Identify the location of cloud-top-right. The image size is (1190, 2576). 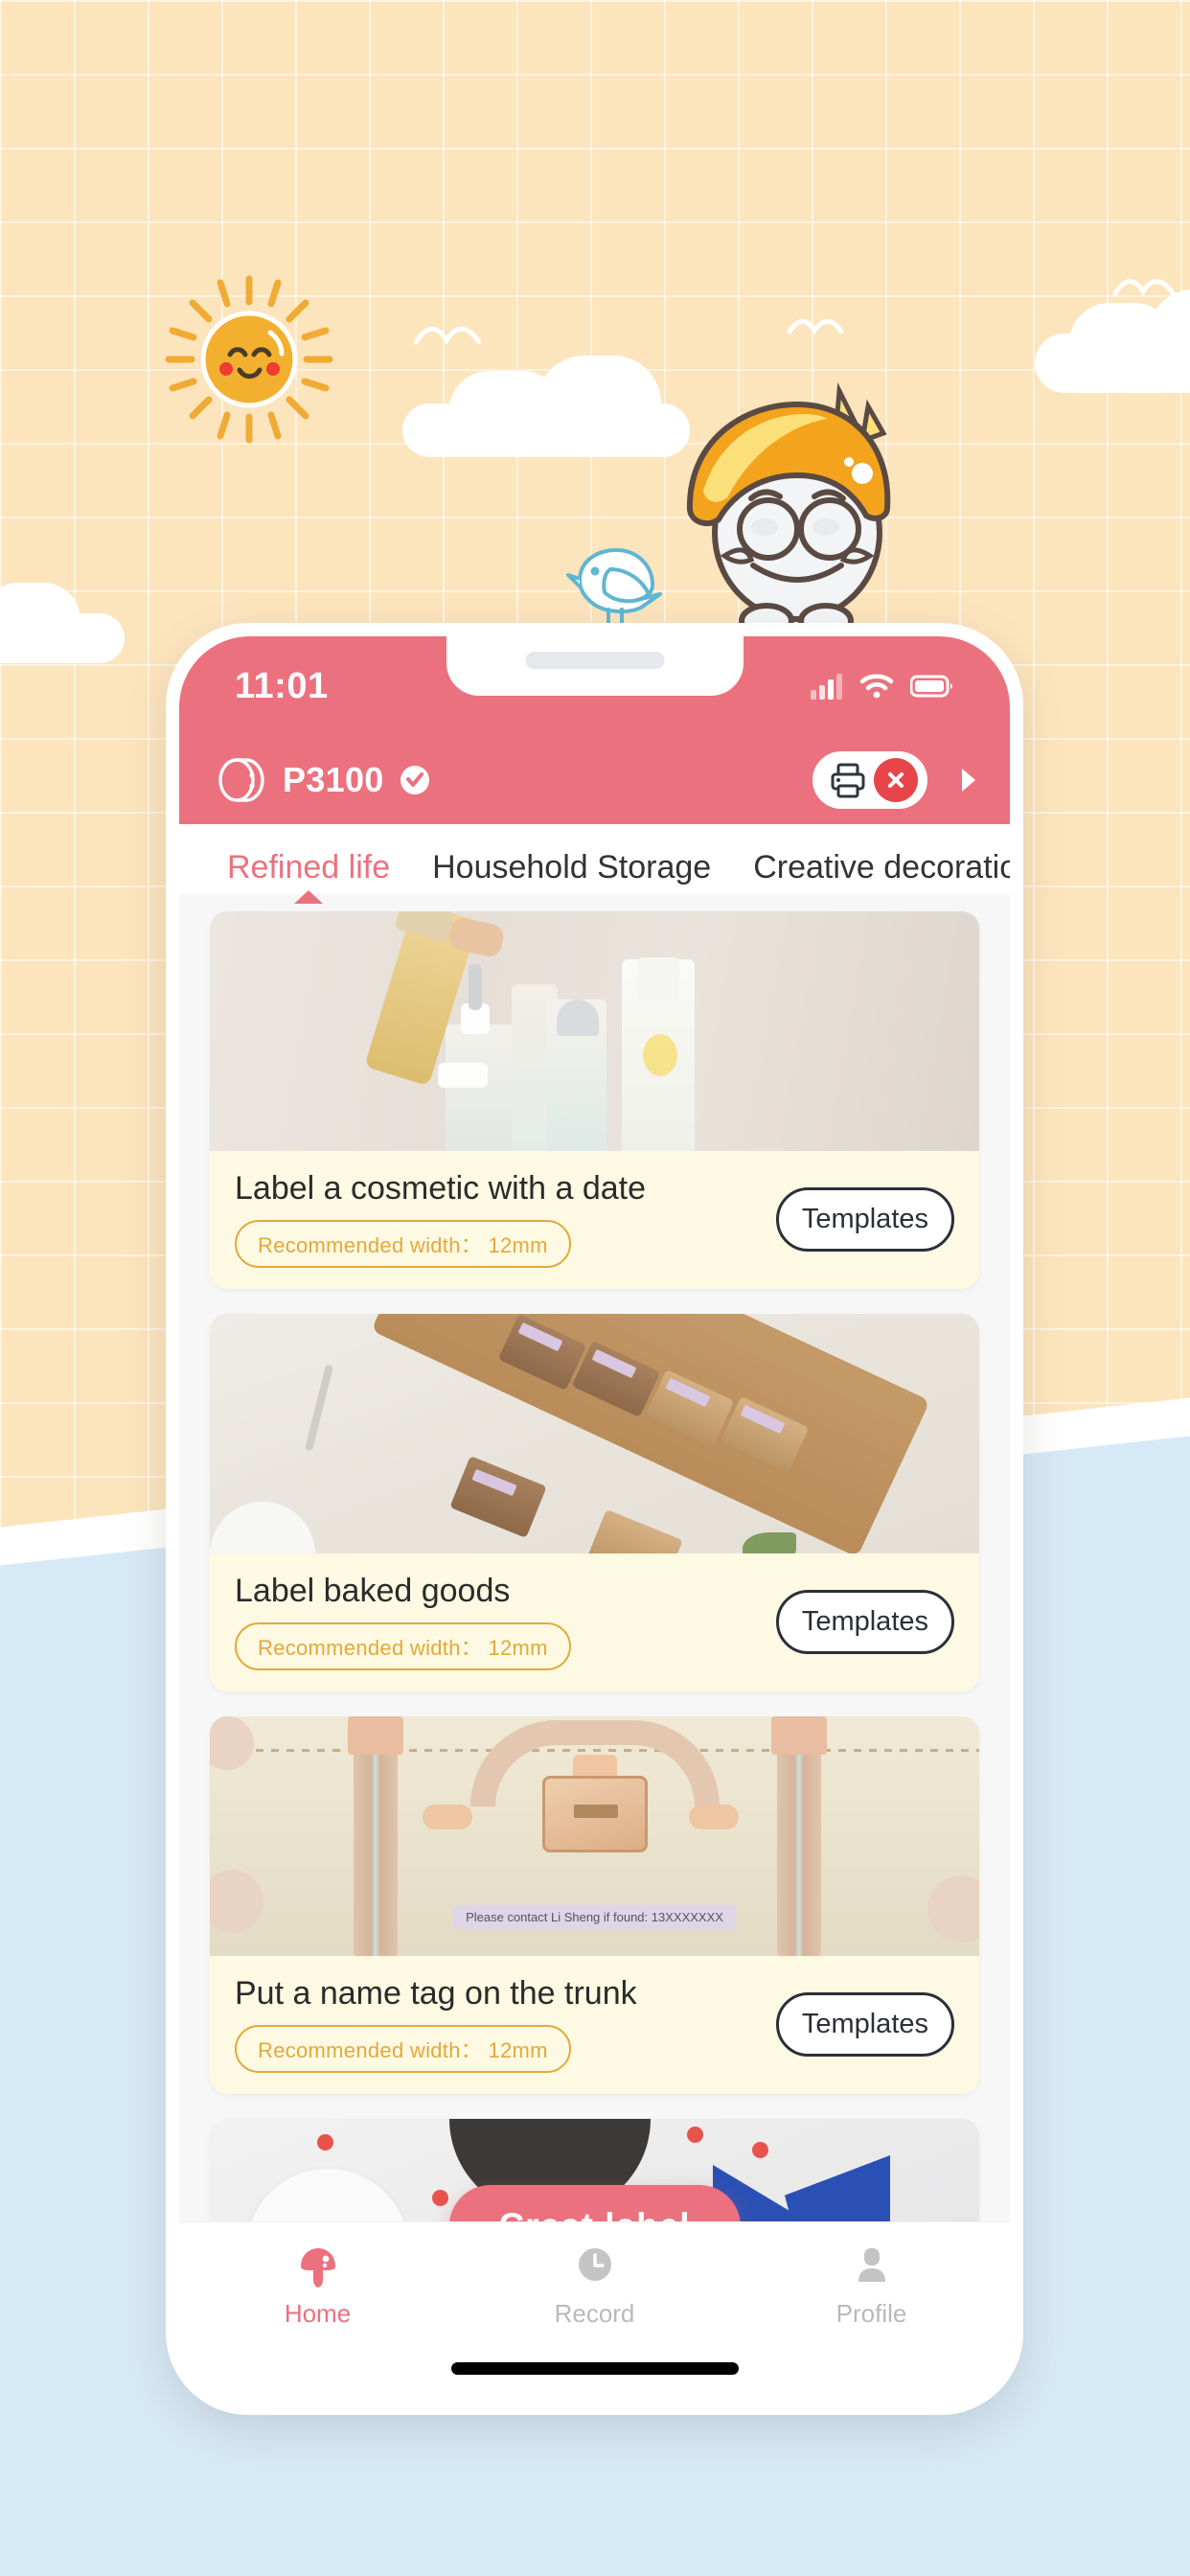
(1112, 340).